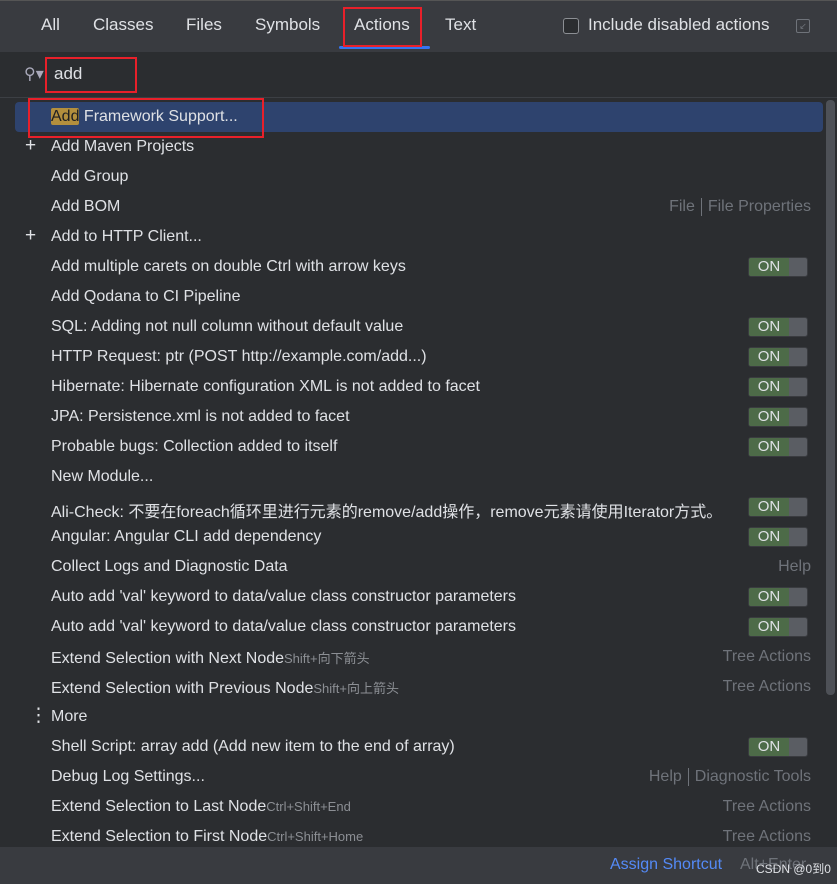 This screenshot has height=884, width=837. What do you see at coordinates (740, 207) in the screenshot?
I see `item-group: File File Properties` at bounding box center [740, 207].